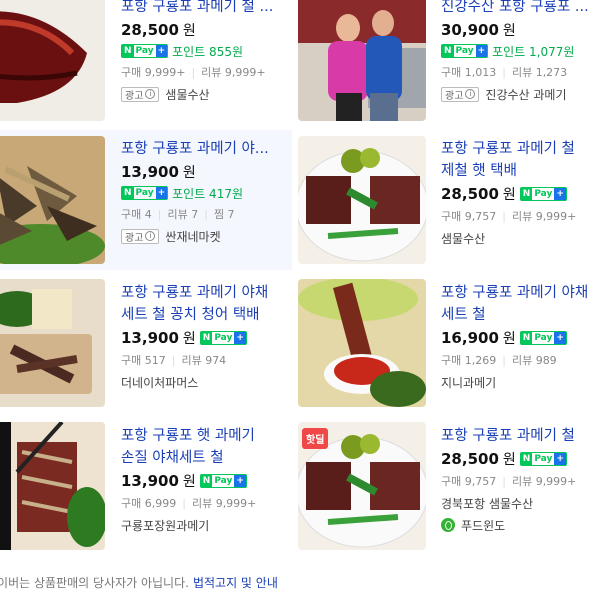 The height and width of the screenshot is (597, 596). Describe the element at coordinates (158, 30) in the screenshot. I see `price: 28,500 원` at that location.